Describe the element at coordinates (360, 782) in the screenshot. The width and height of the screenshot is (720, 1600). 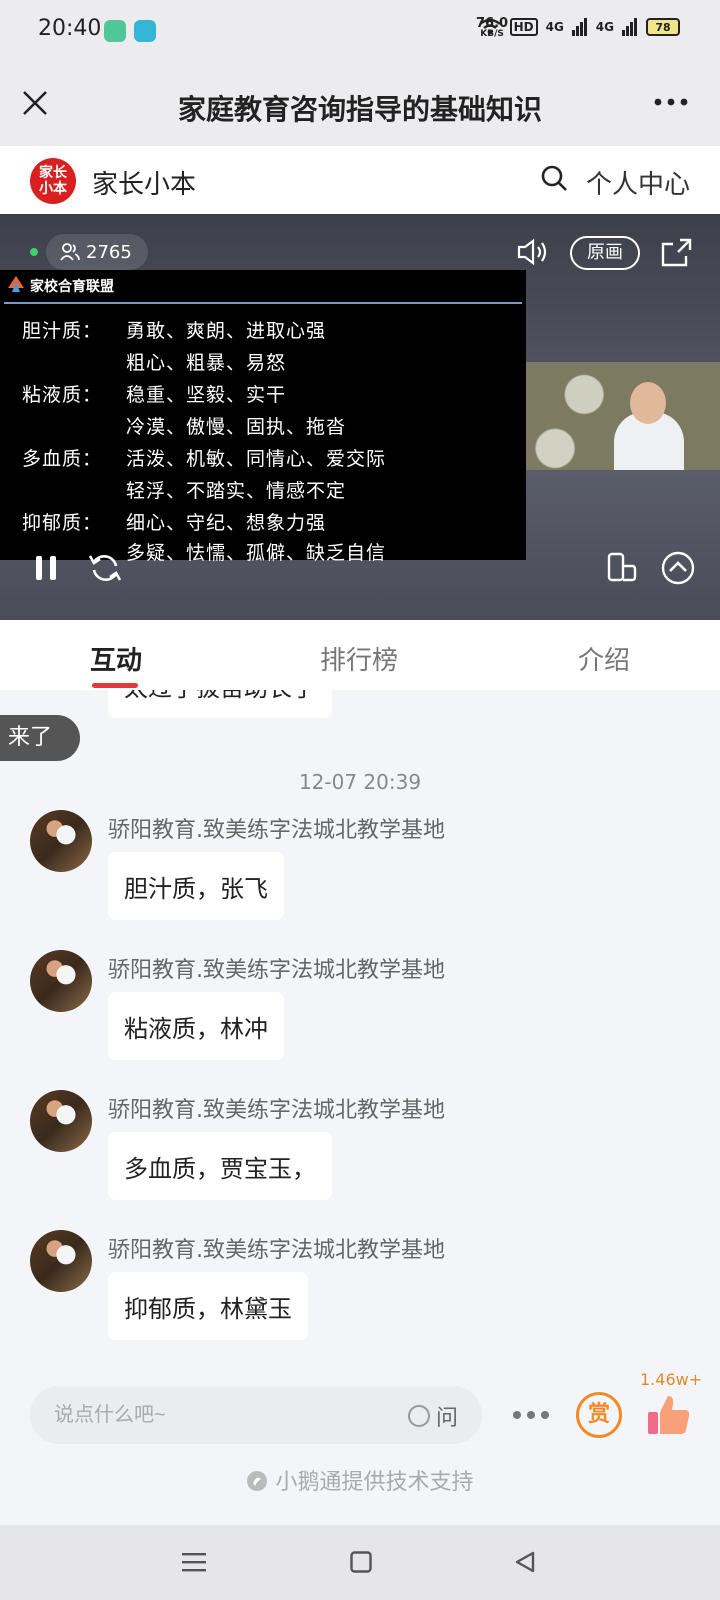
I see `chat-timestamp: 12-07 20:39` at that location.